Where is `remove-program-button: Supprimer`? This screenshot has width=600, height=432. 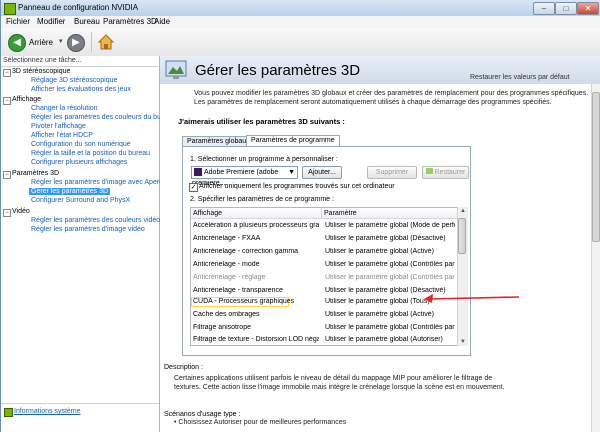
remove-program-button: Supprimer is located at coordinates (392, 172).